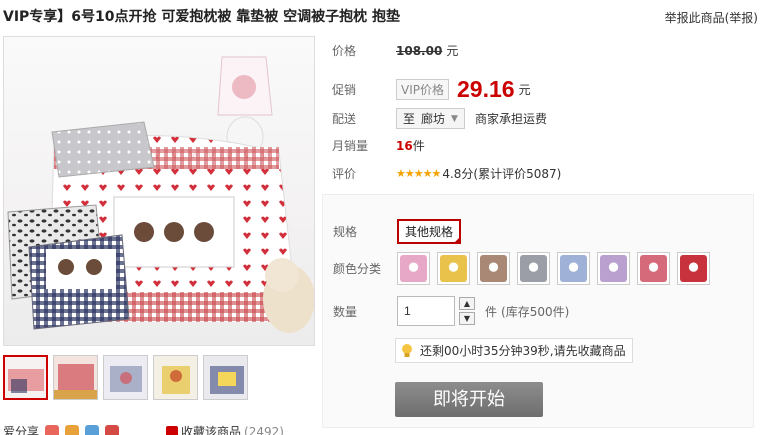 The image size is (766, 435). I want to click on promo-label: 促销, so click(344, 90).